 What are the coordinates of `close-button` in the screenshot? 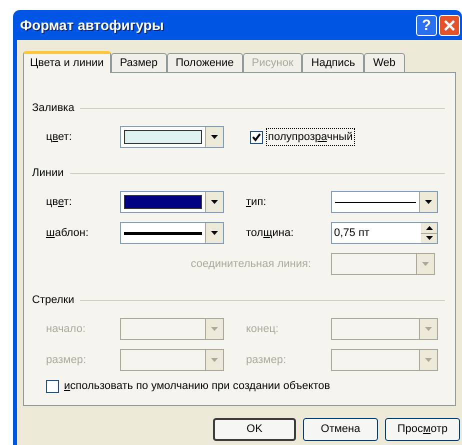 It's located at (449, 25).